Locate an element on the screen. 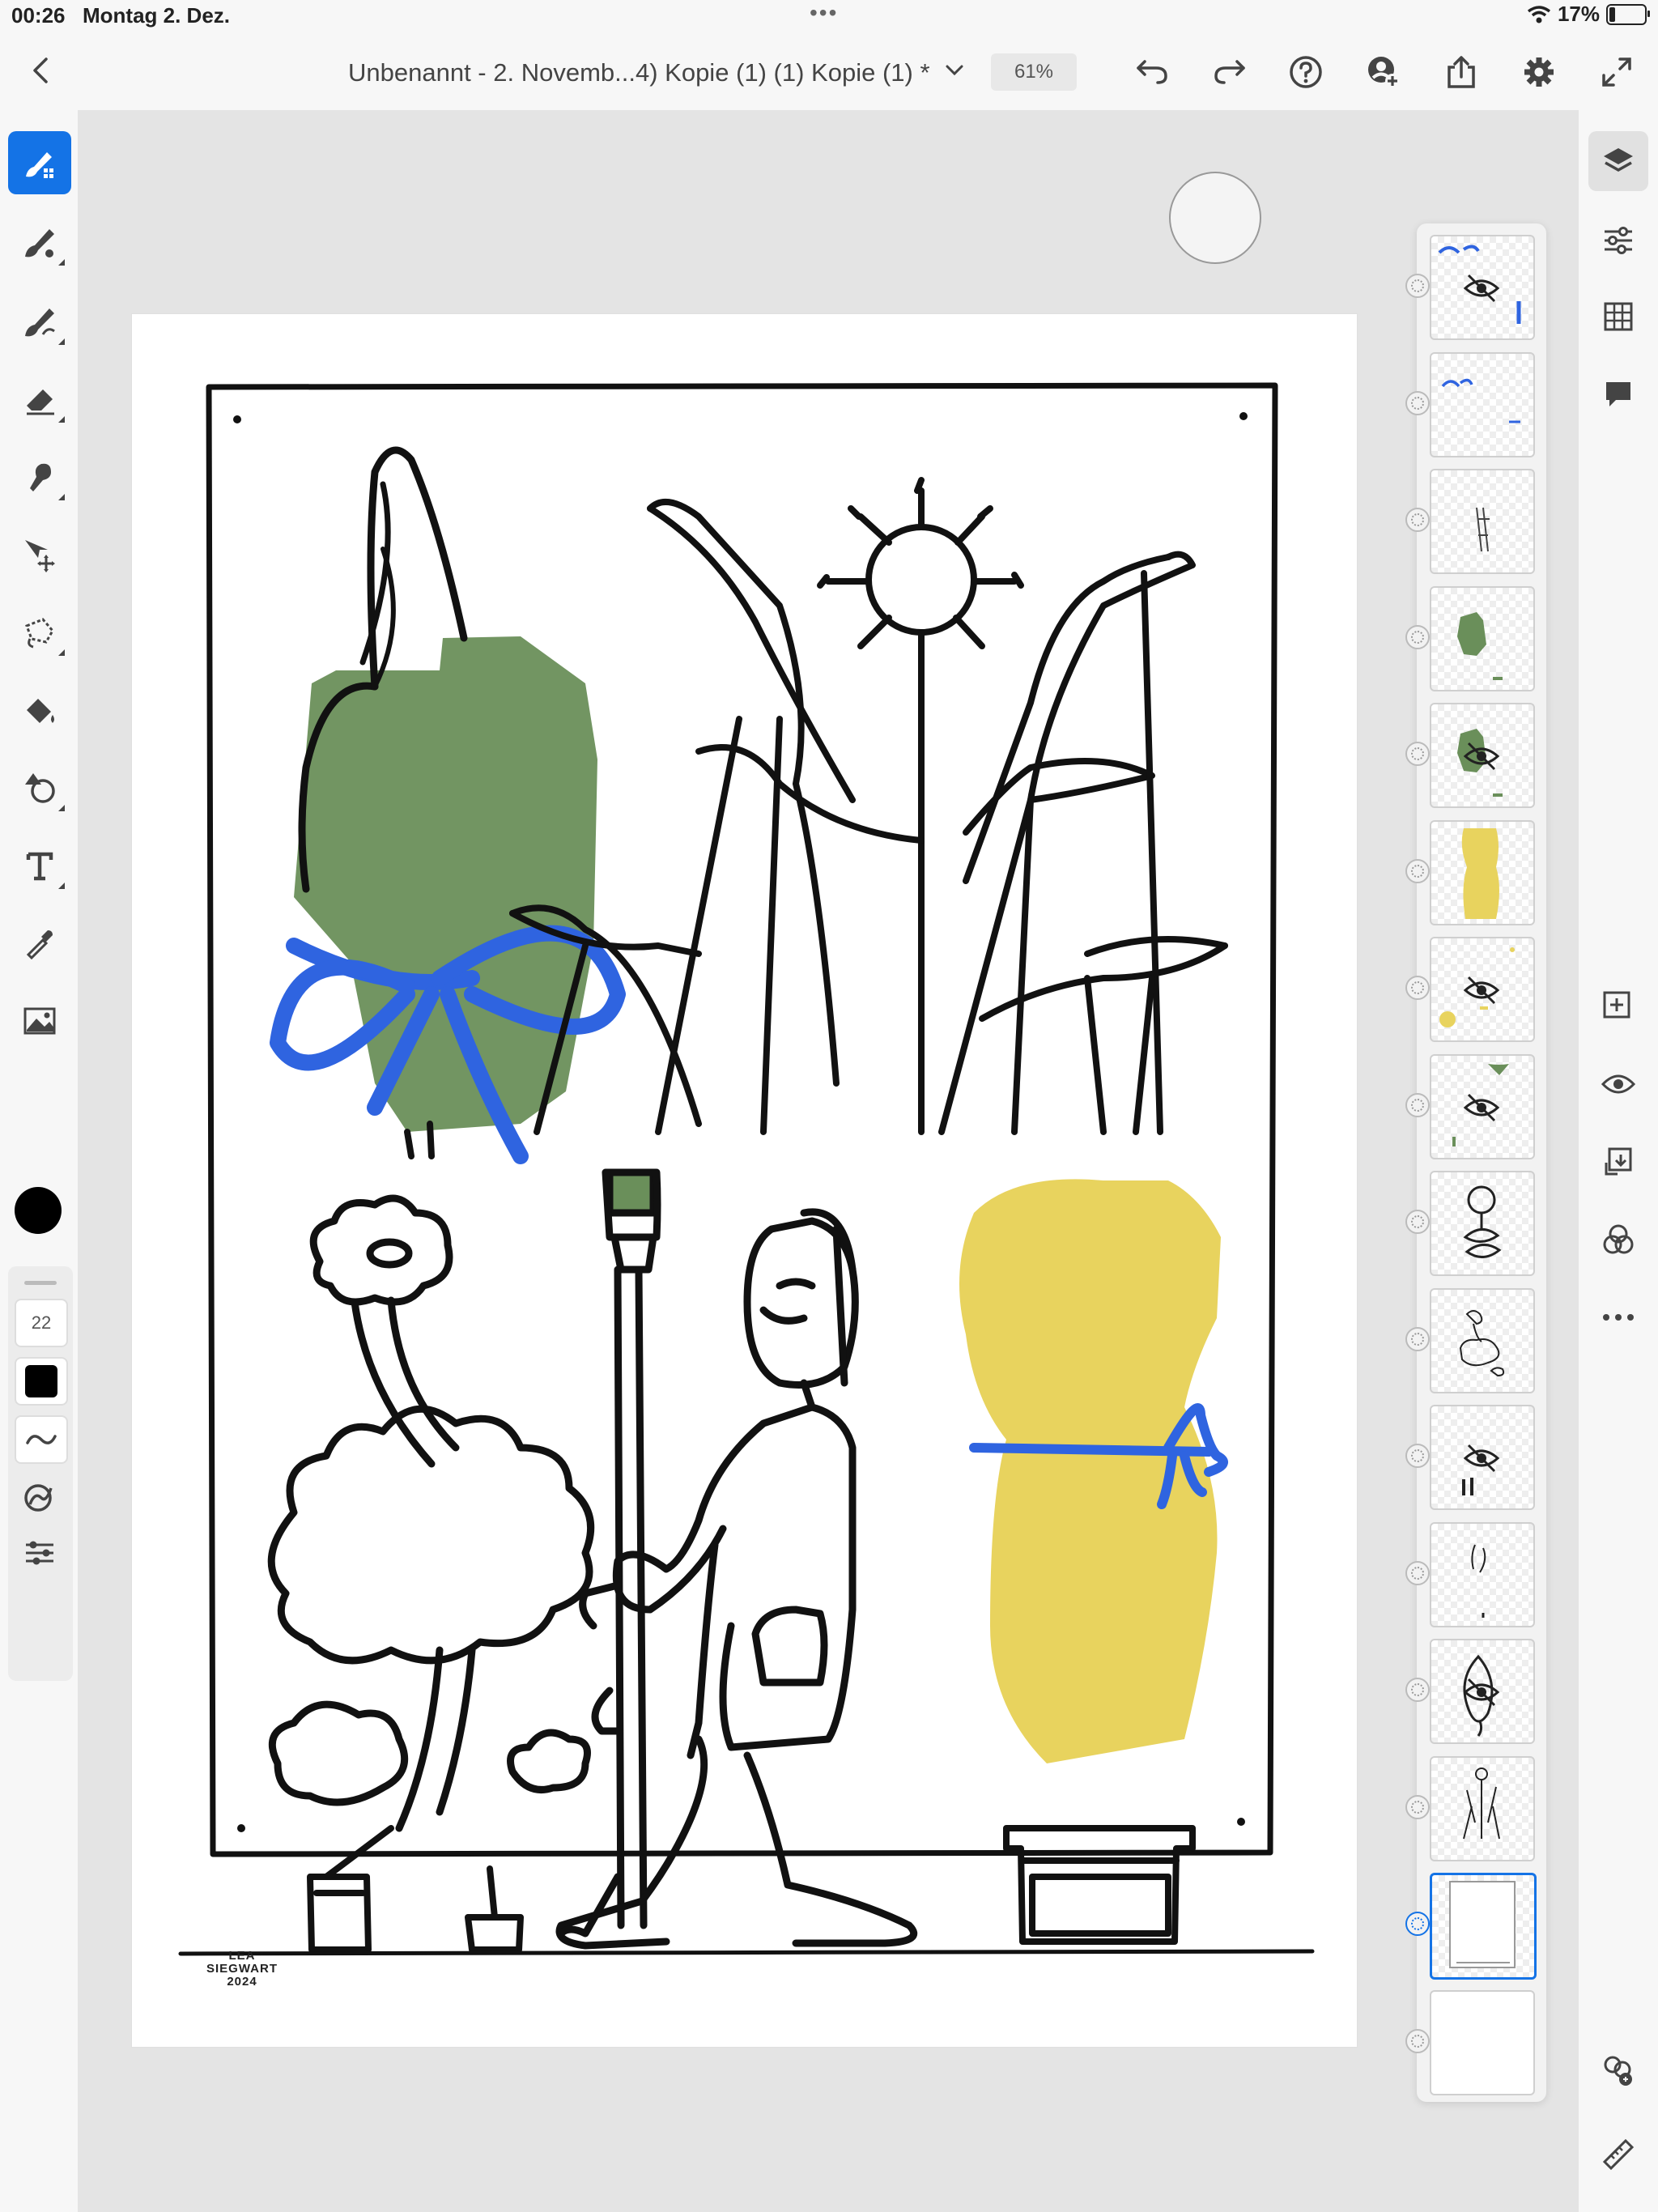  live-brush-icon is located at coordinates (39, 243).